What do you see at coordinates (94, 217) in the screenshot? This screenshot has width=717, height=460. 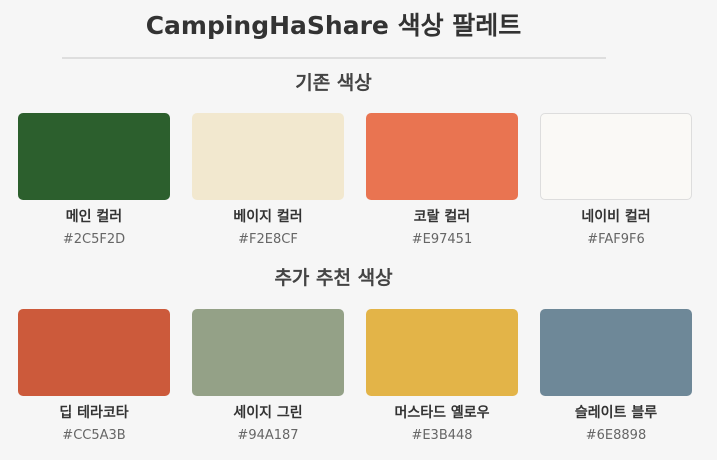 I see `color-name: 메인 컬러` at bounding box center [94, 217].